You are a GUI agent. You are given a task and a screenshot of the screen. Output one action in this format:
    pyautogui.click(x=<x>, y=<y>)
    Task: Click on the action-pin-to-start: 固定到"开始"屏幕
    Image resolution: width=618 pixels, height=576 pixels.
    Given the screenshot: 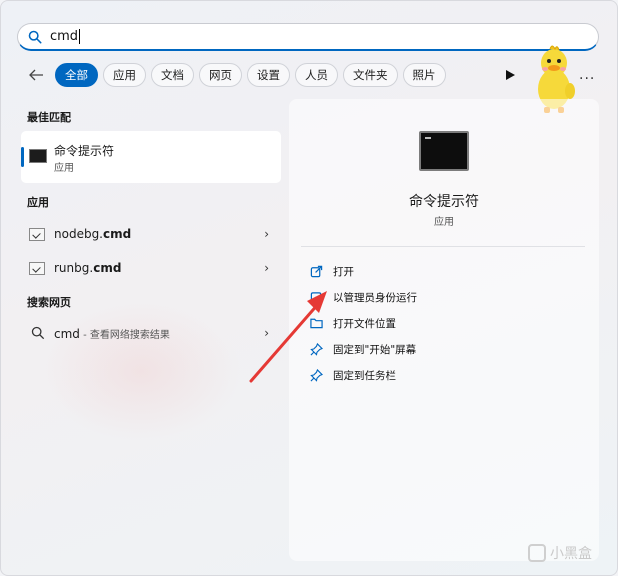 What is the action you would take?
    pyautogui.click(x=362, y=349)
    